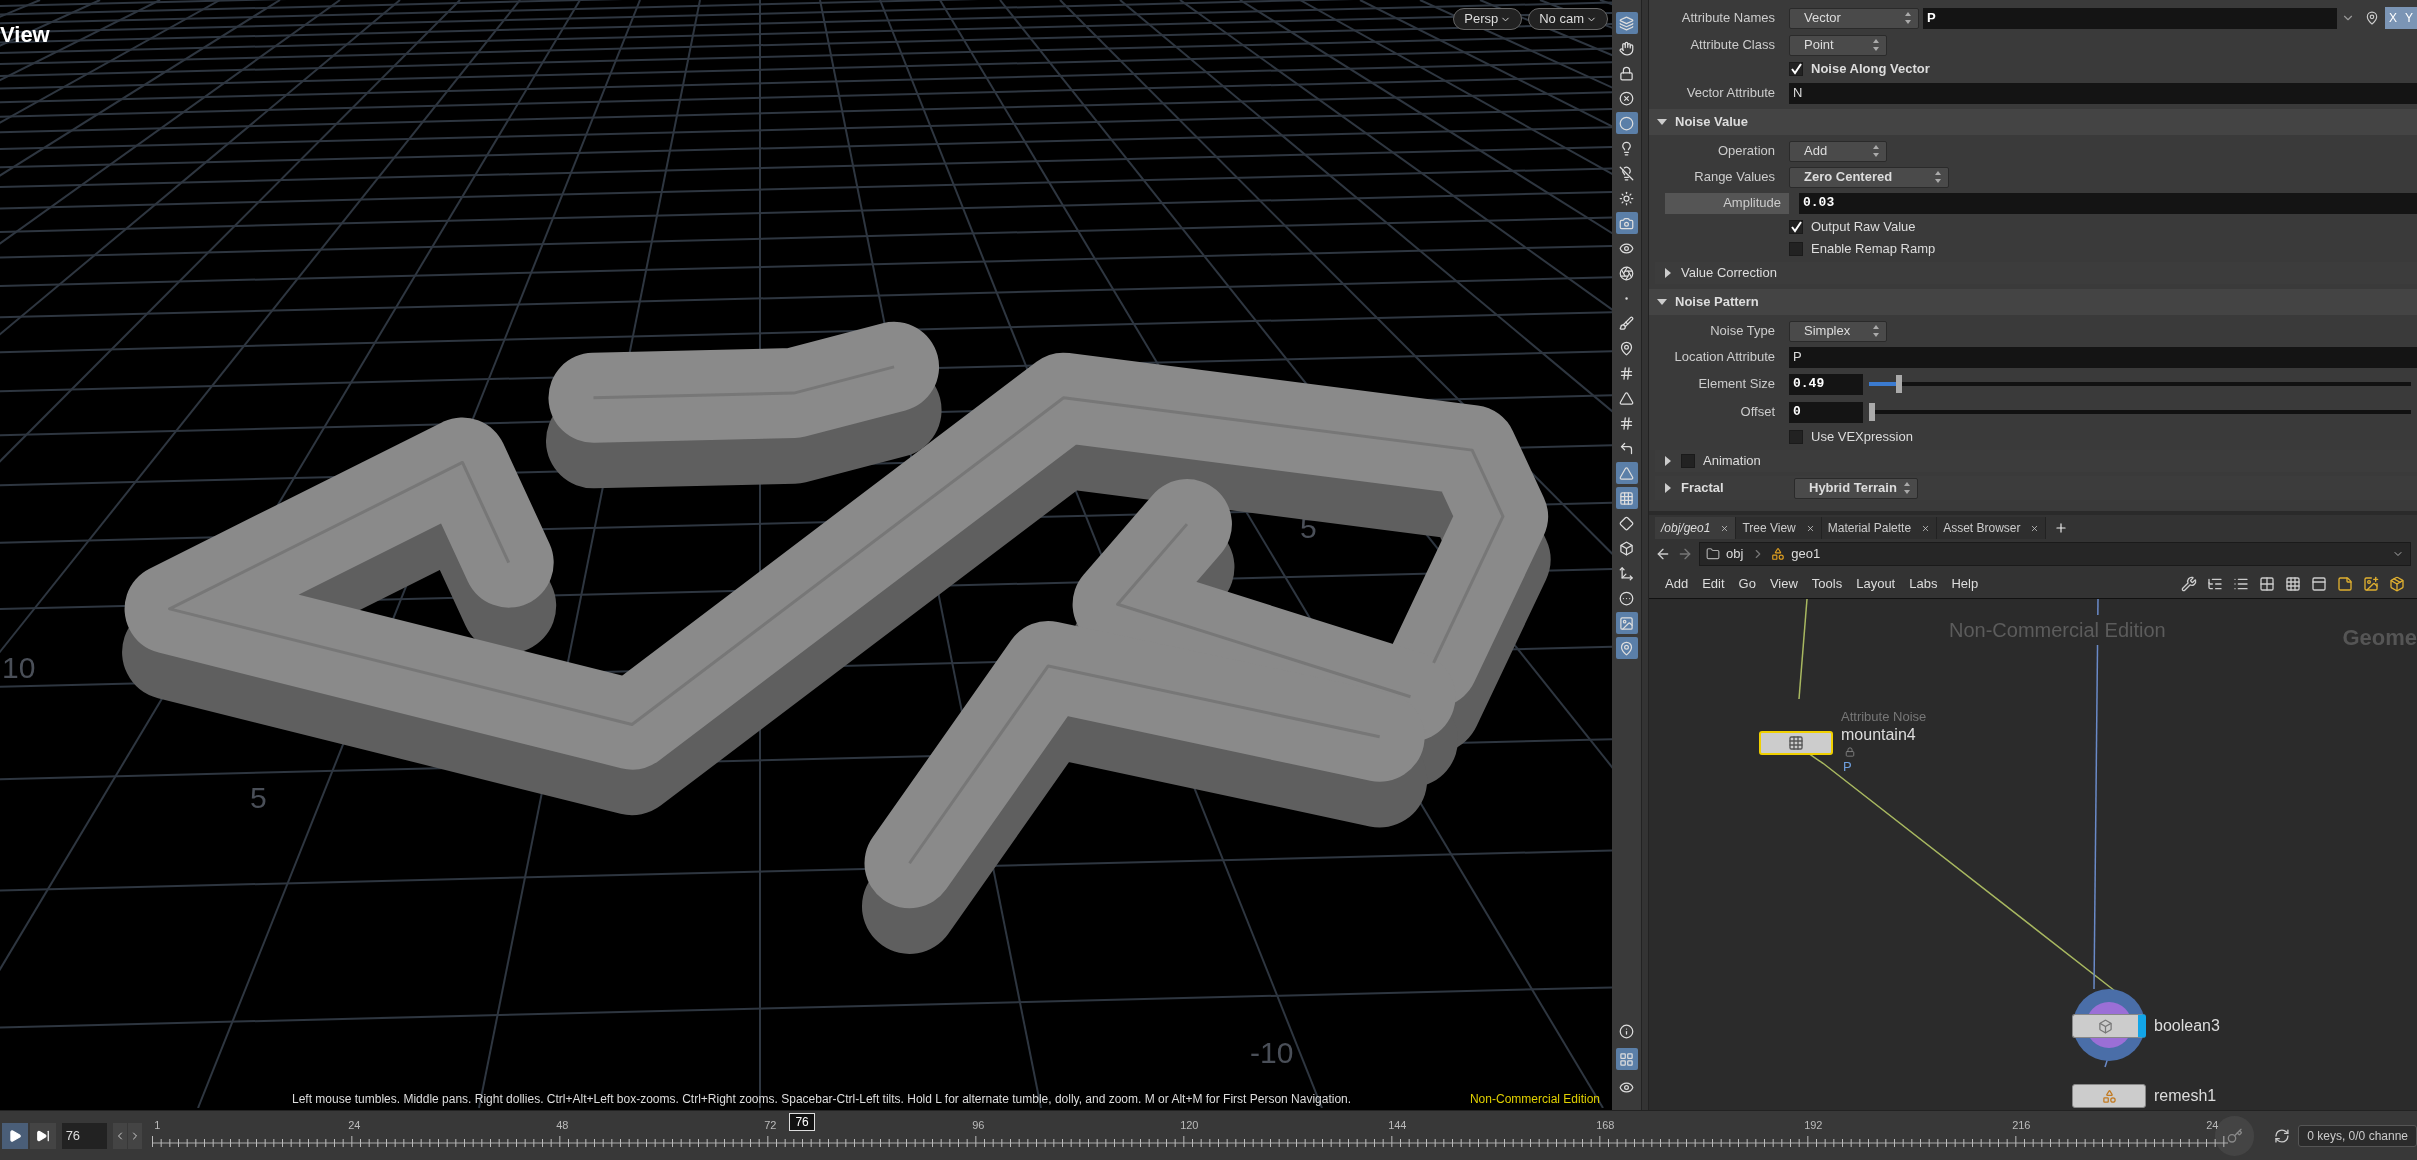  I want to click on back-icon, so click(1663, 554).